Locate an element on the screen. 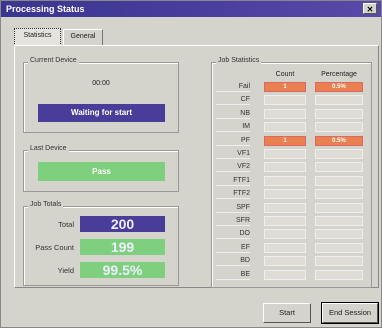 The width and height of the screenshot is (382, 328). statistics-row: SPF is located at coordinates (292, 207).